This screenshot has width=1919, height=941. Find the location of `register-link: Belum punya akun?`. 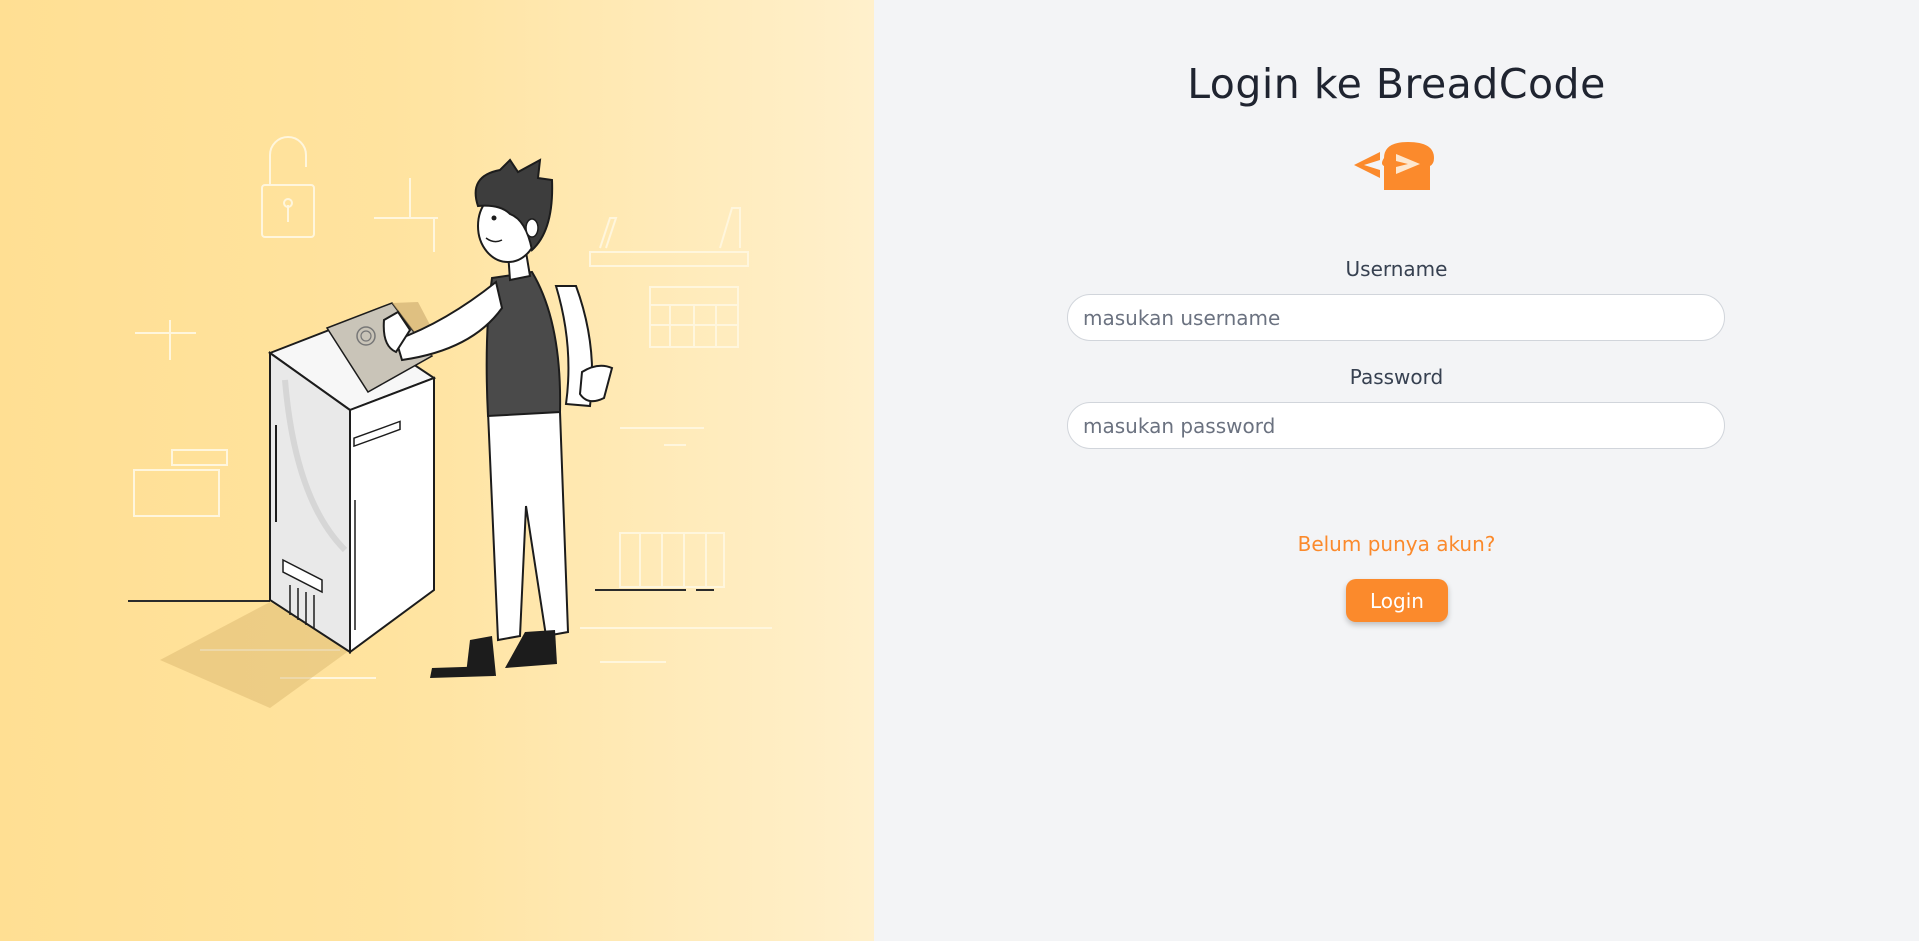

register-link: Belum punya akun? is located at coordinates (1396, 544).